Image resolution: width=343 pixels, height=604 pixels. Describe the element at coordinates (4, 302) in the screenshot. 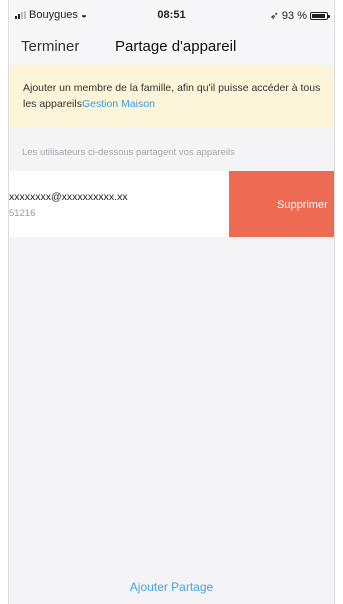

I see `left-bezel` at that location.